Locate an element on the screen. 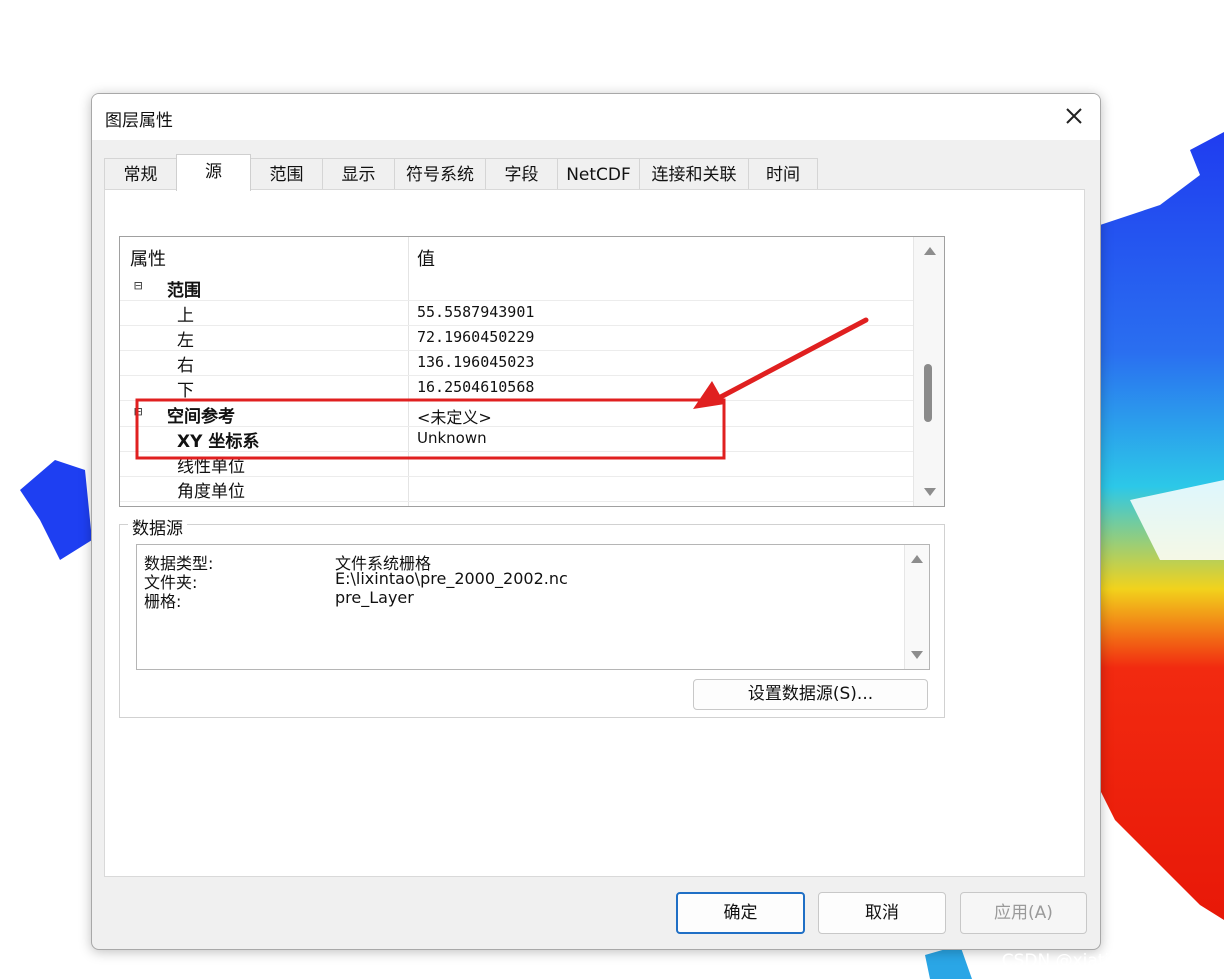 The height and width of the screenshot is (979, 1224). grid-scrollbar is located at coordinates (928, 371).